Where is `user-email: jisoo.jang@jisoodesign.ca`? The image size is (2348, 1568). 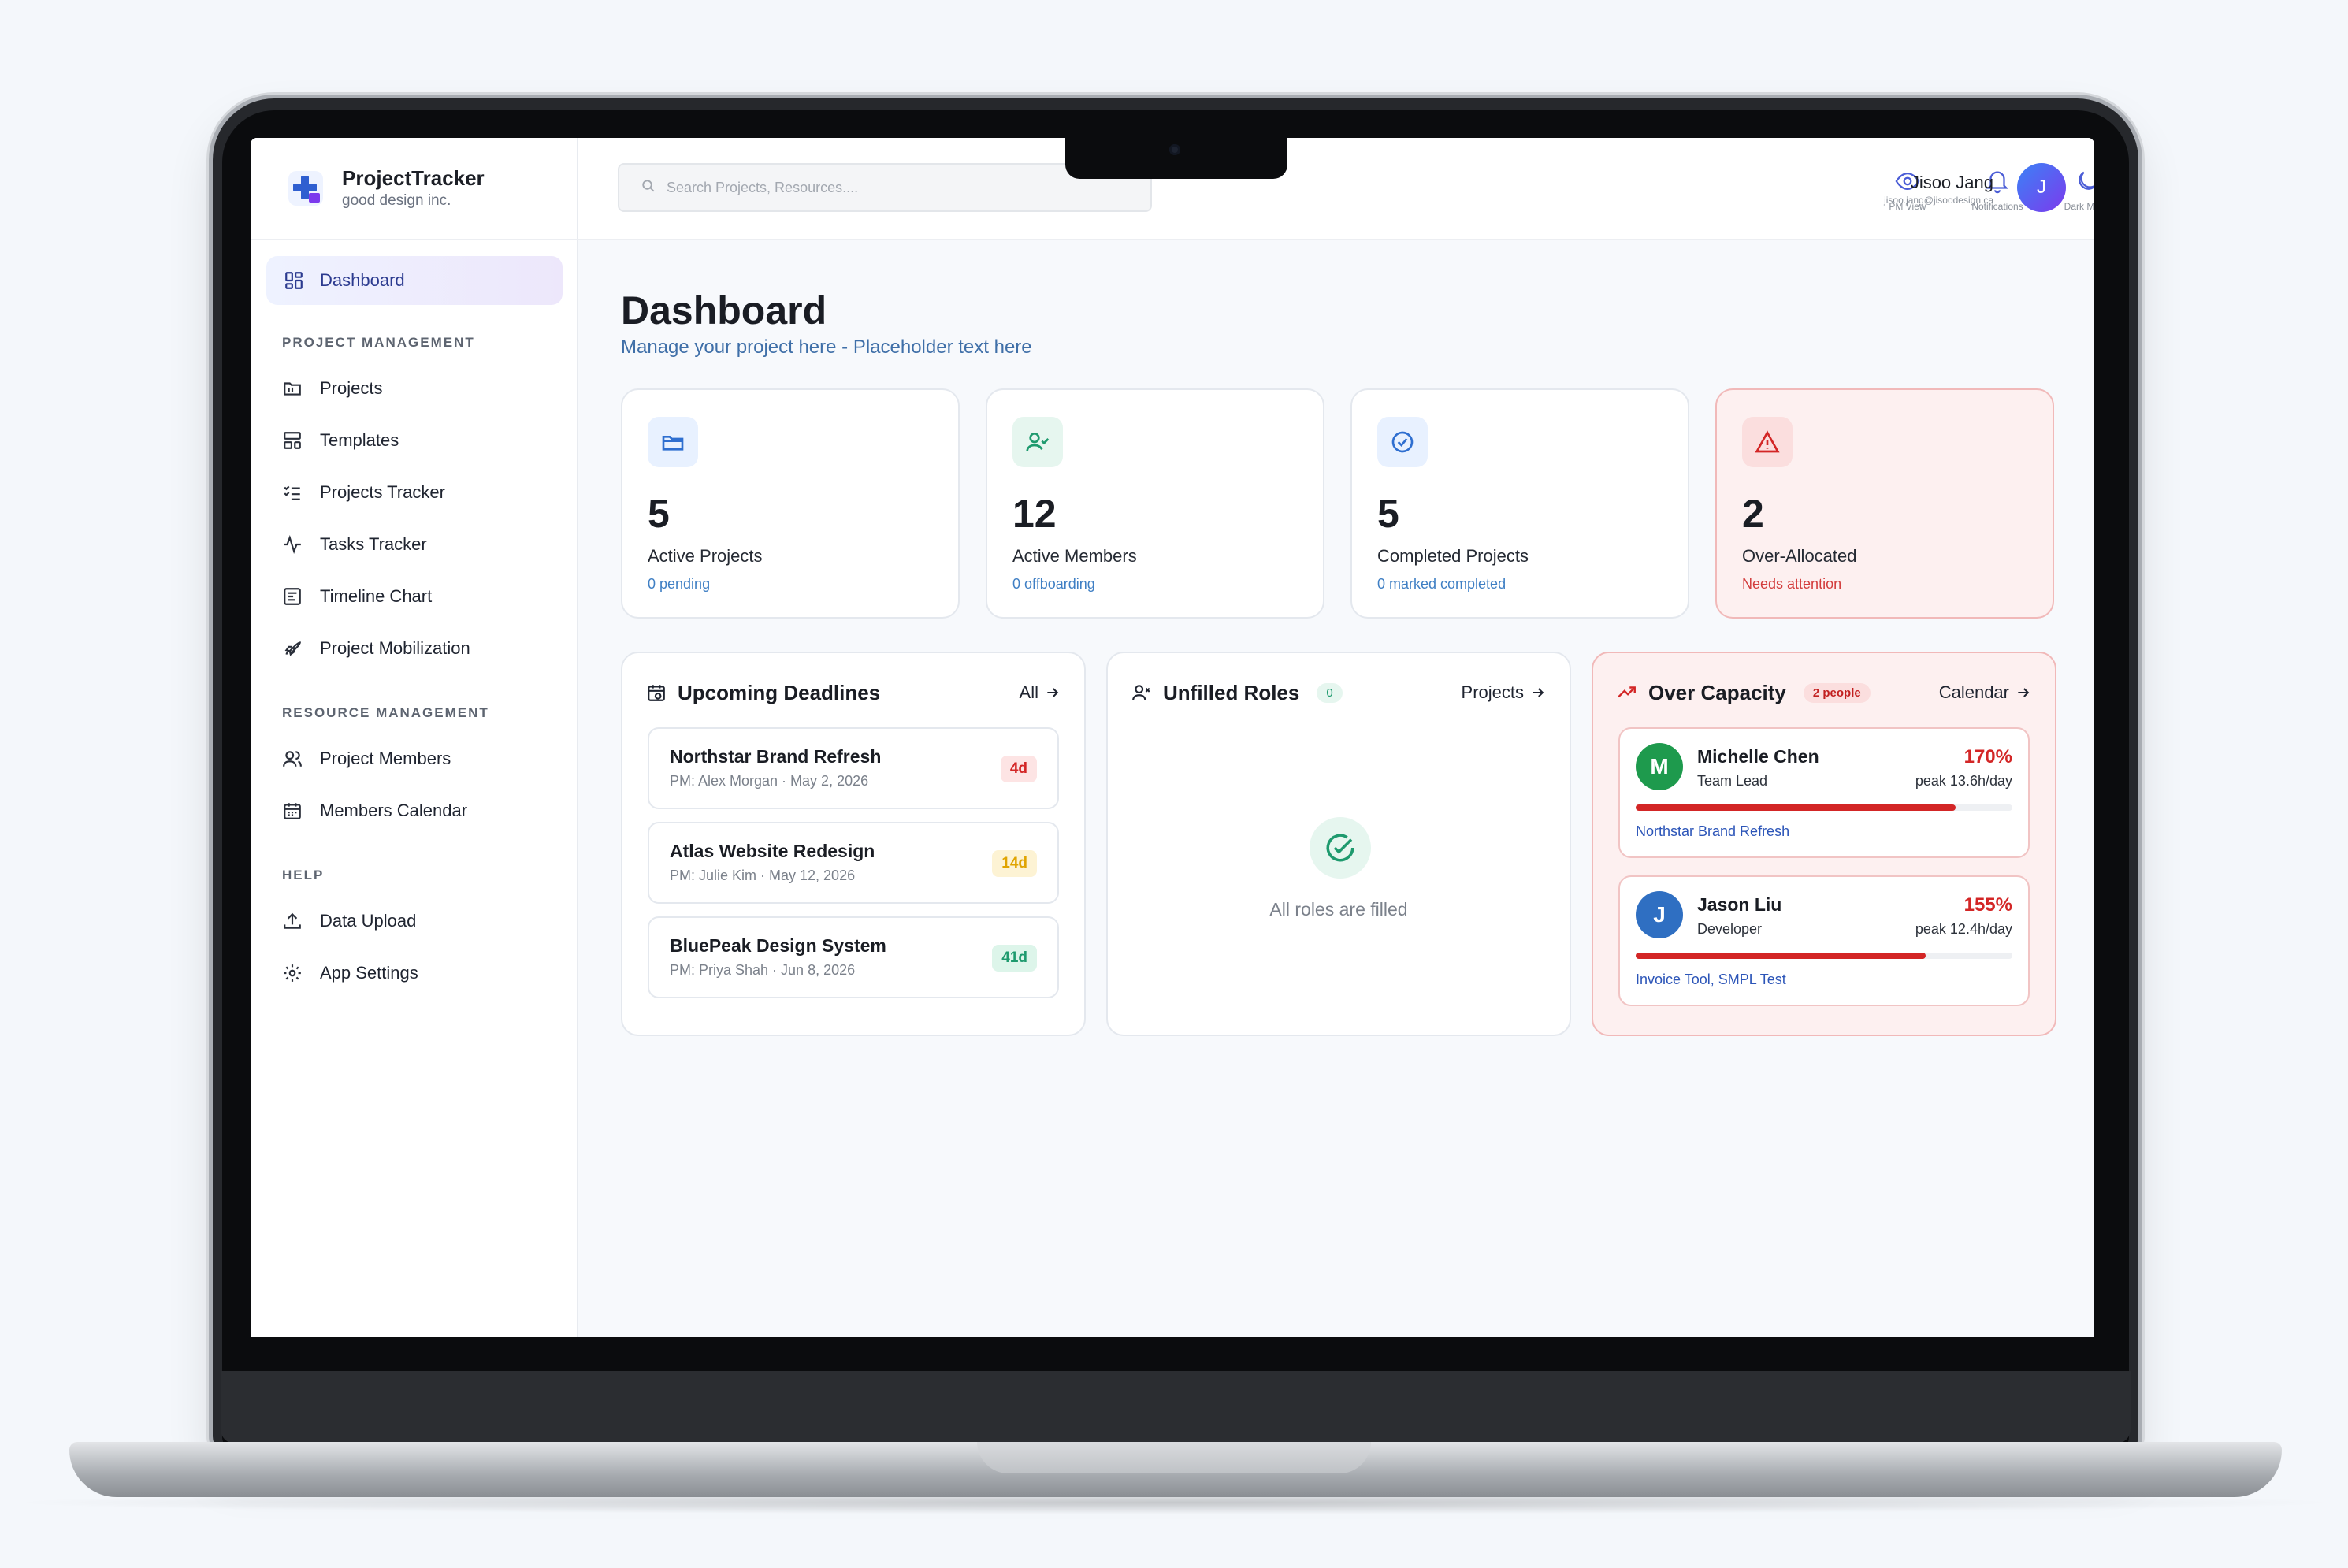 user-email: jisoo.jang@jisoodesign.ca is located at coordinates (1939, 200).